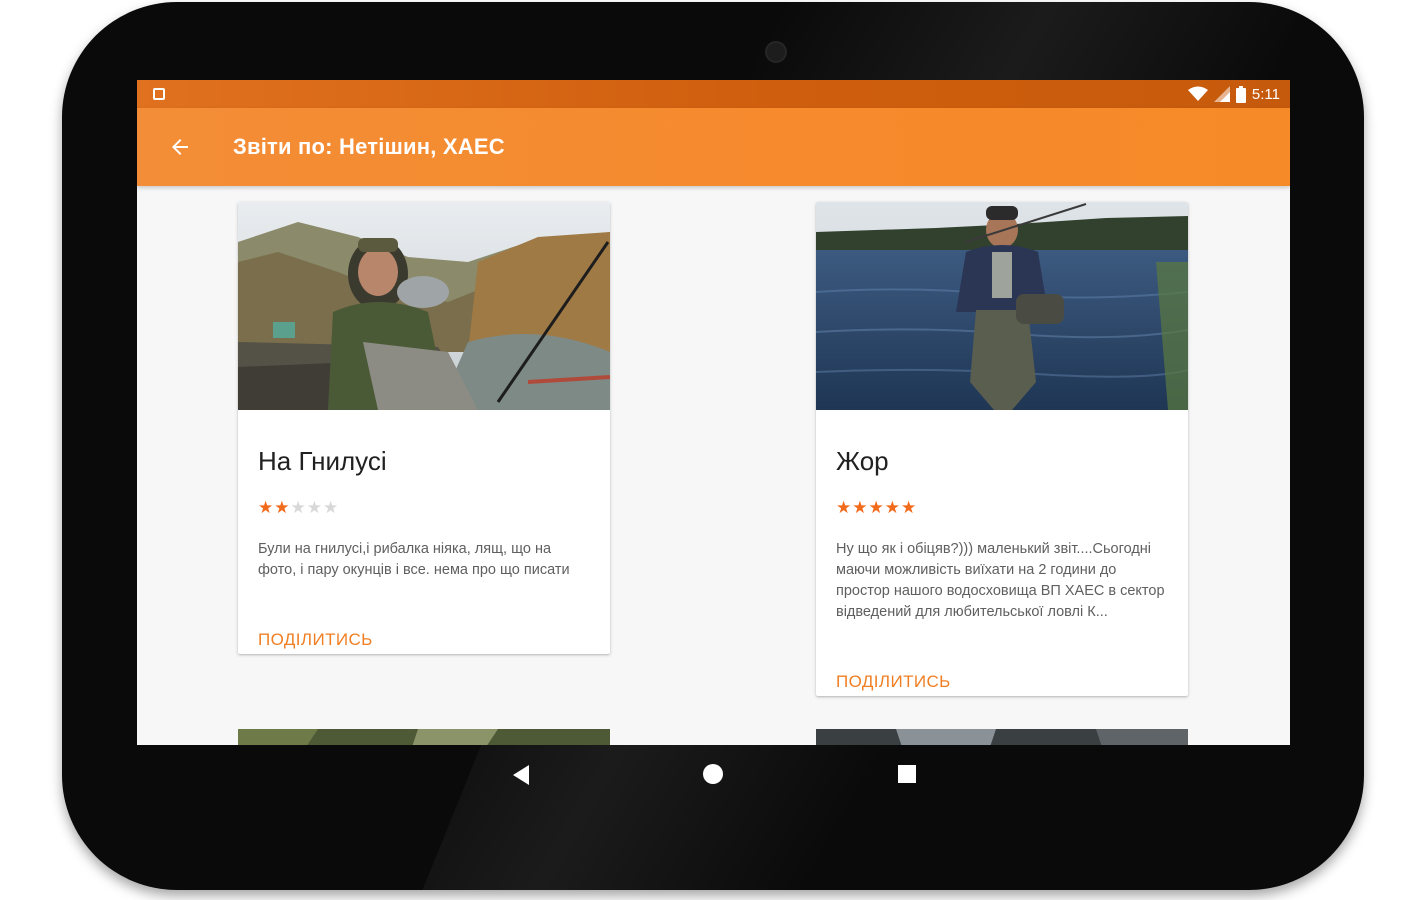 The height and width of the screenshot is (900, 1413). Describe the element at coordinates (521, 775) in the screenshot. I see `nav-back-icon` at that location.